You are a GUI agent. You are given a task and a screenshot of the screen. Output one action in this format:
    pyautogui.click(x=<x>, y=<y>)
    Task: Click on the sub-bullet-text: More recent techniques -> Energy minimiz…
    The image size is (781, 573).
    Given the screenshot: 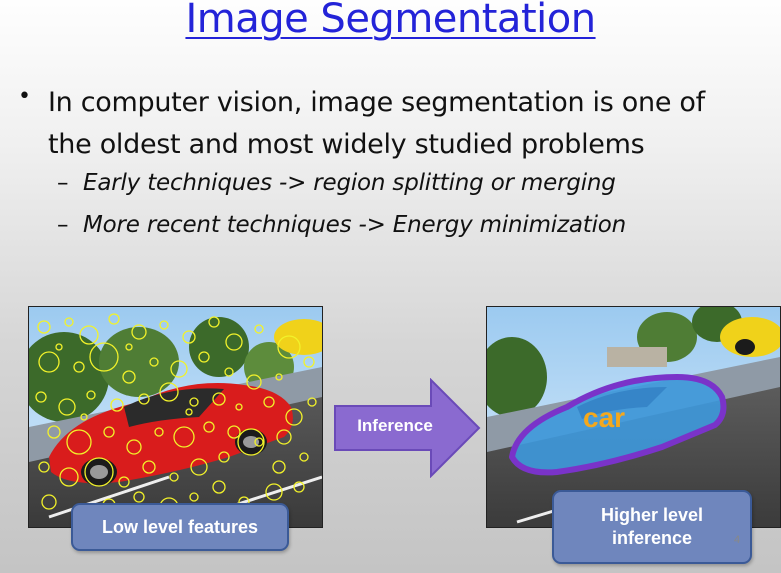 What is the action you would take?
    pyautogui.click(x=355, y=225)
    